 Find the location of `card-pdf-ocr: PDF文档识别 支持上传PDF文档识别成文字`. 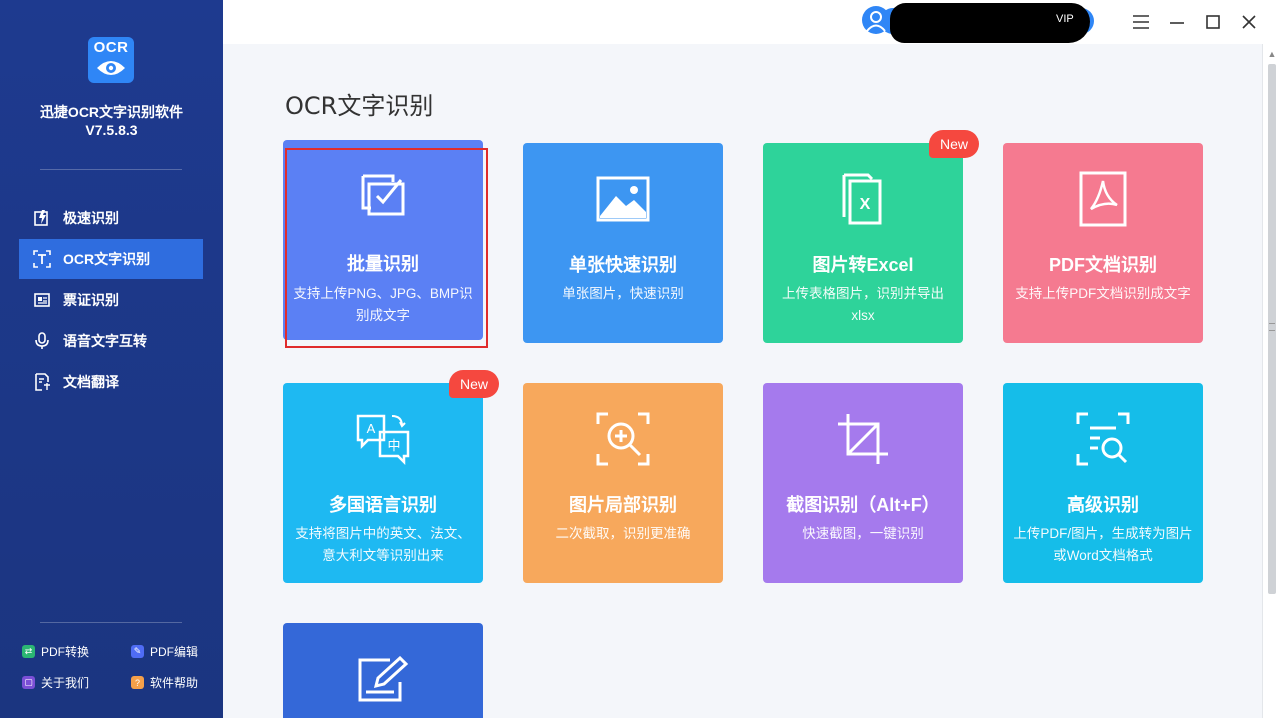

card-pdf-ocr: PDF文档识别 支持上传PDF文档识别成文字 is located at coordinates (1103, 243).